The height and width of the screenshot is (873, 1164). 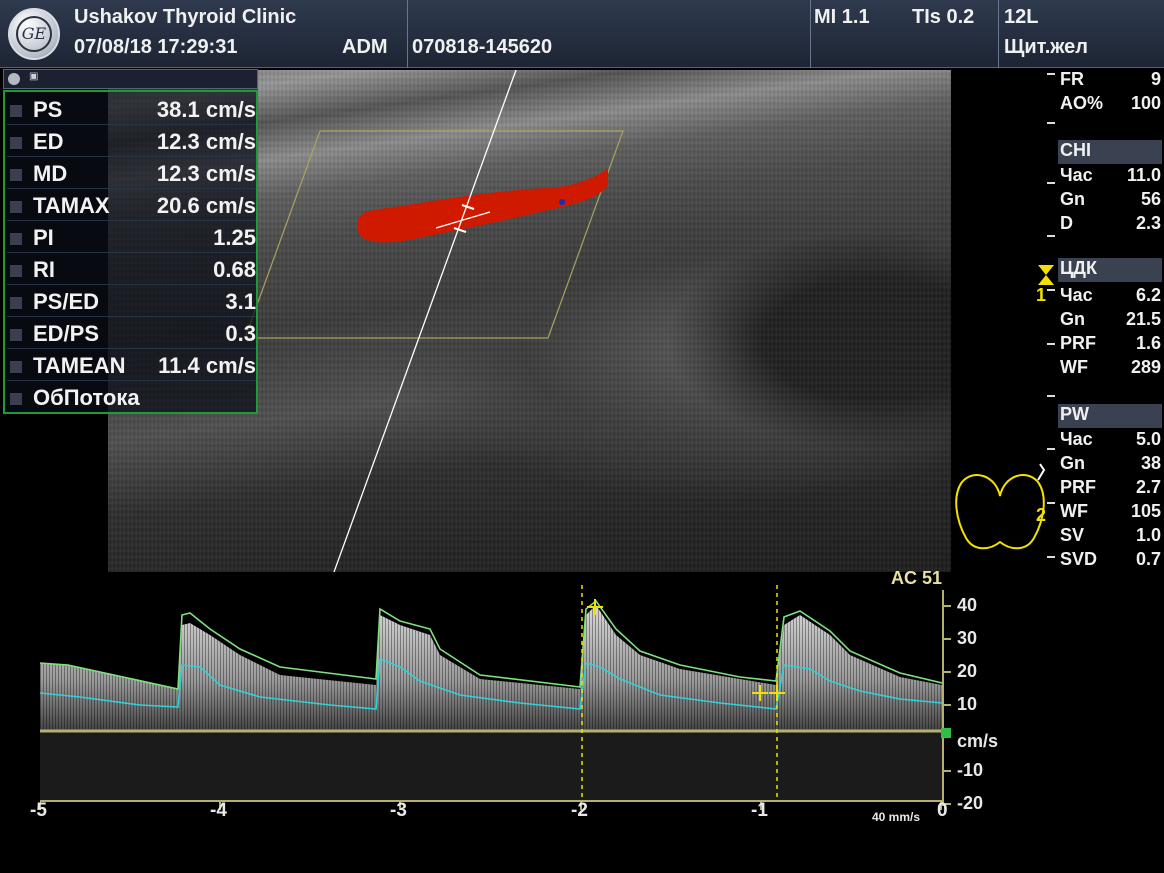 What do you see at coordinates (1110, 200) in the screenshot?
I see `param-chi-gain: Gn 56` at bounding box center [1110, 200].